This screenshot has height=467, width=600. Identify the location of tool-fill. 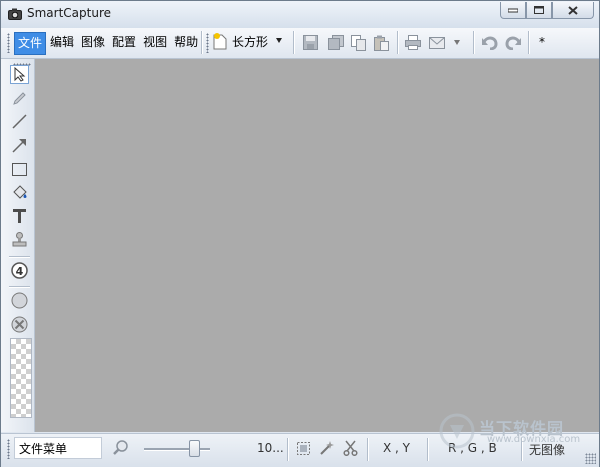
(19, 192).